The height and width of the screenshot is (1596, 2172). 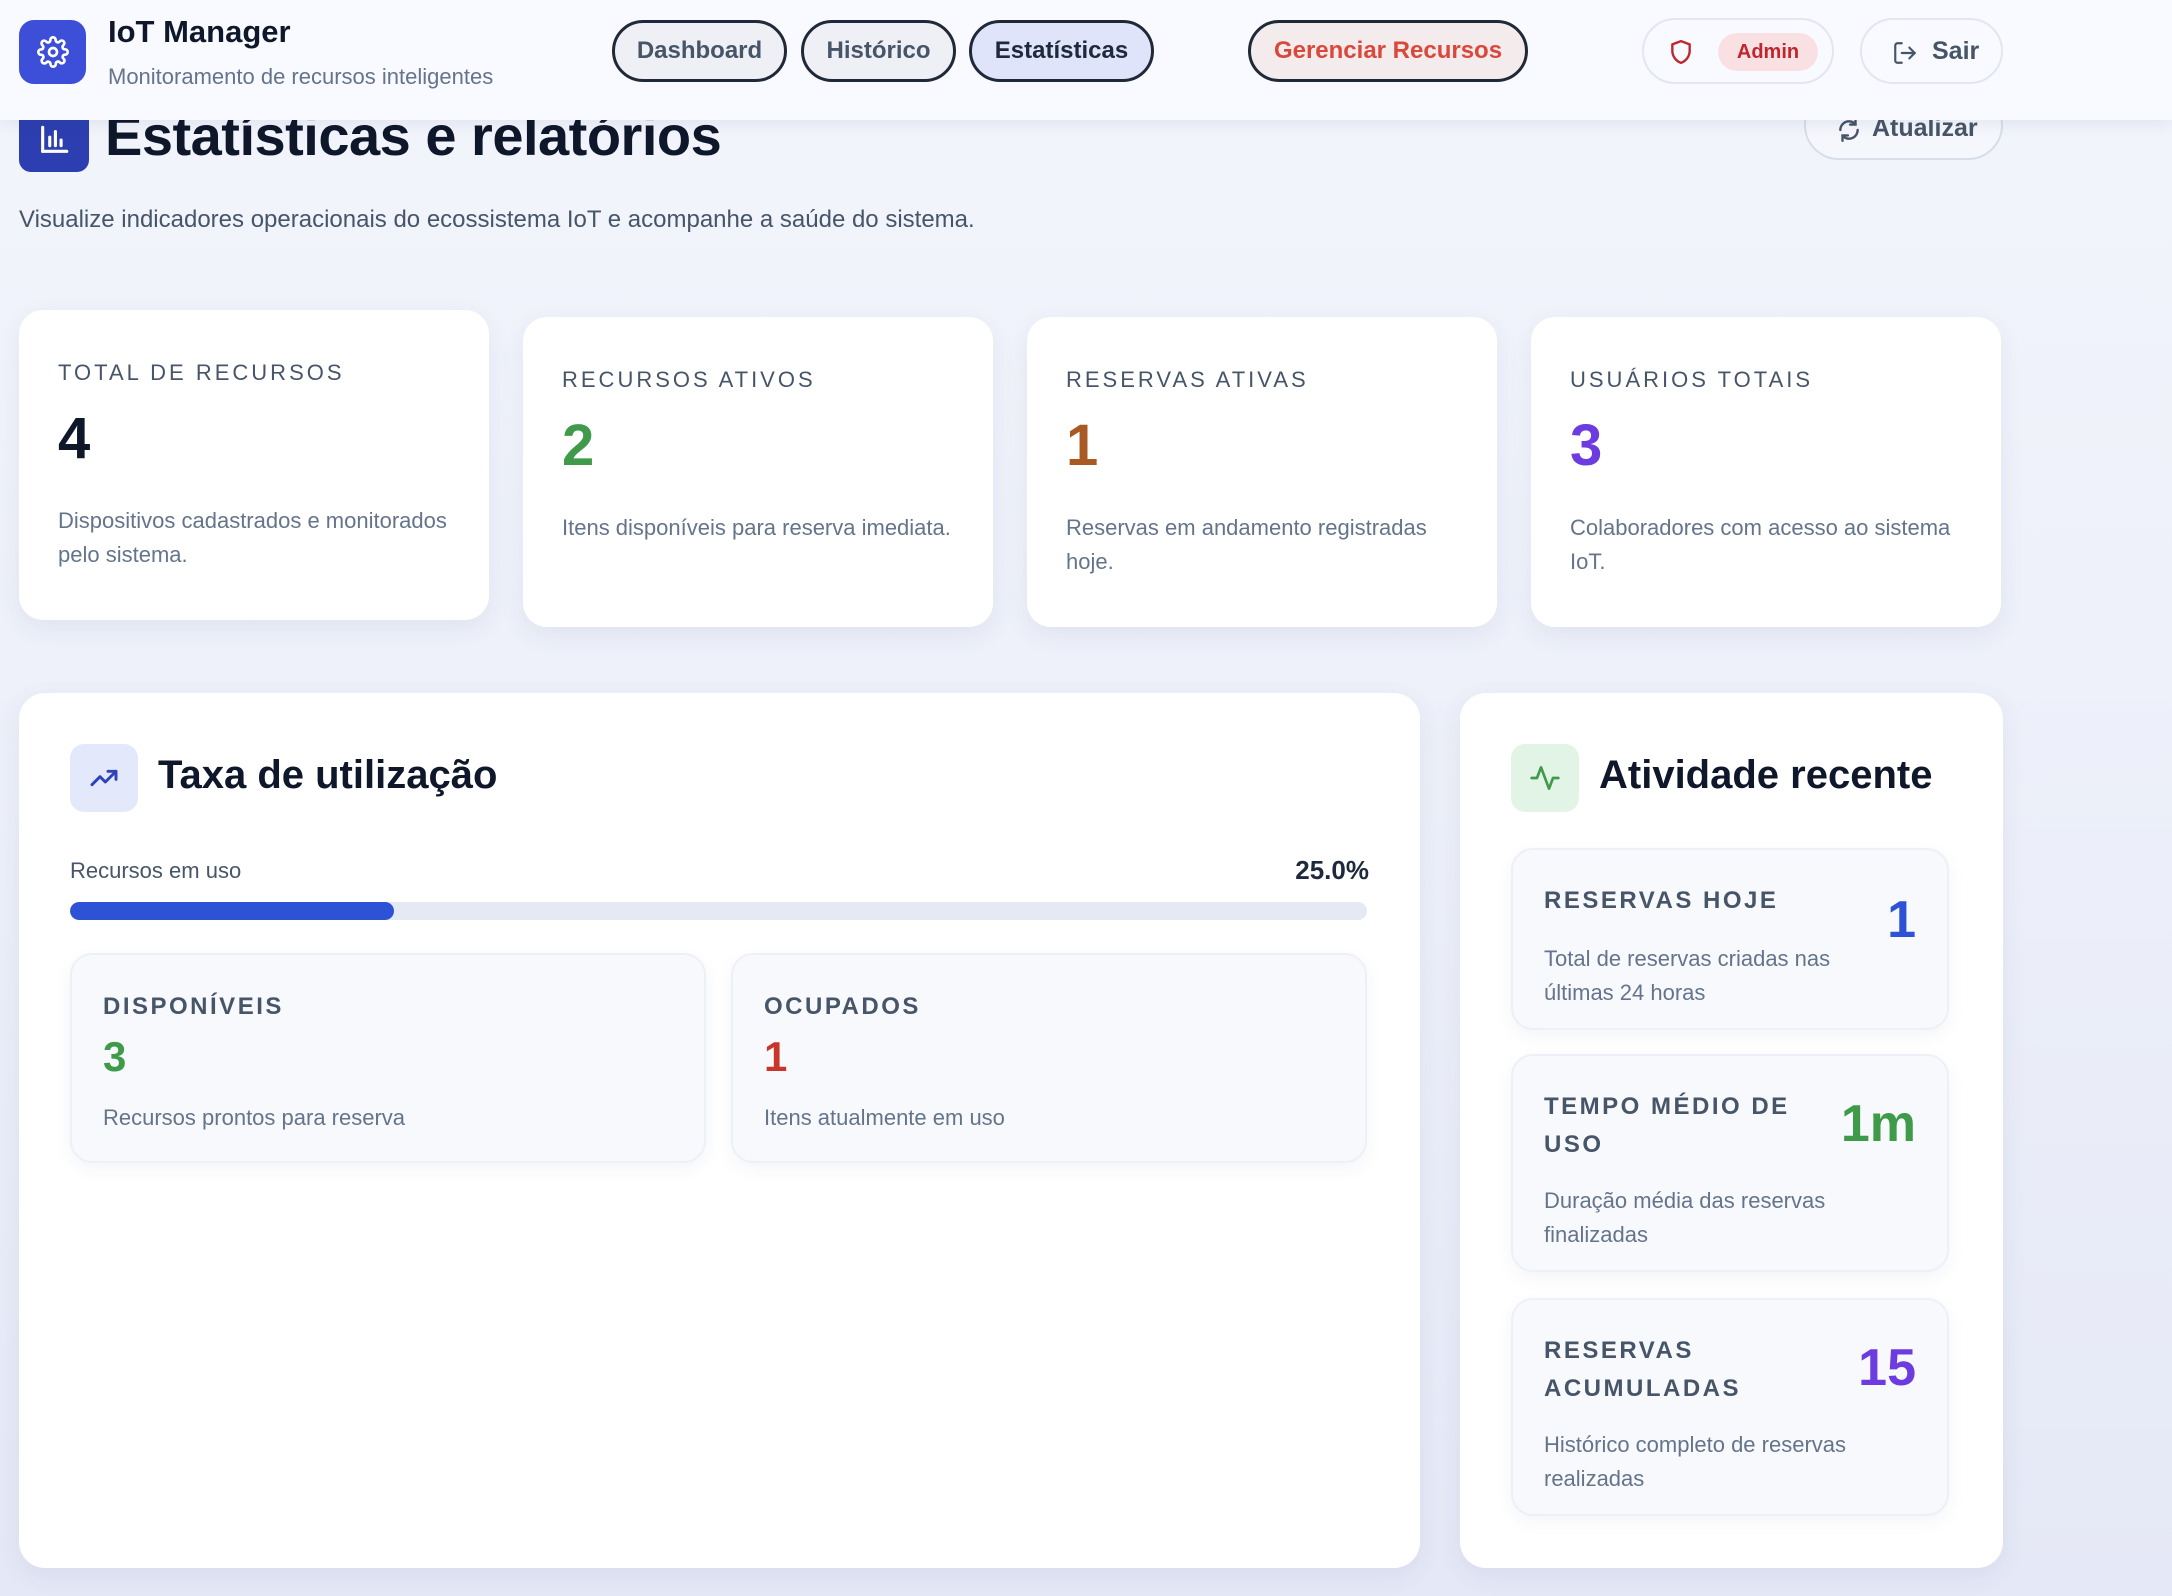 What do you see at coordinates (328, 775) in the screenshot?
I see `utilization-title: Taxa de utilização` at bounding box center [328, 775].